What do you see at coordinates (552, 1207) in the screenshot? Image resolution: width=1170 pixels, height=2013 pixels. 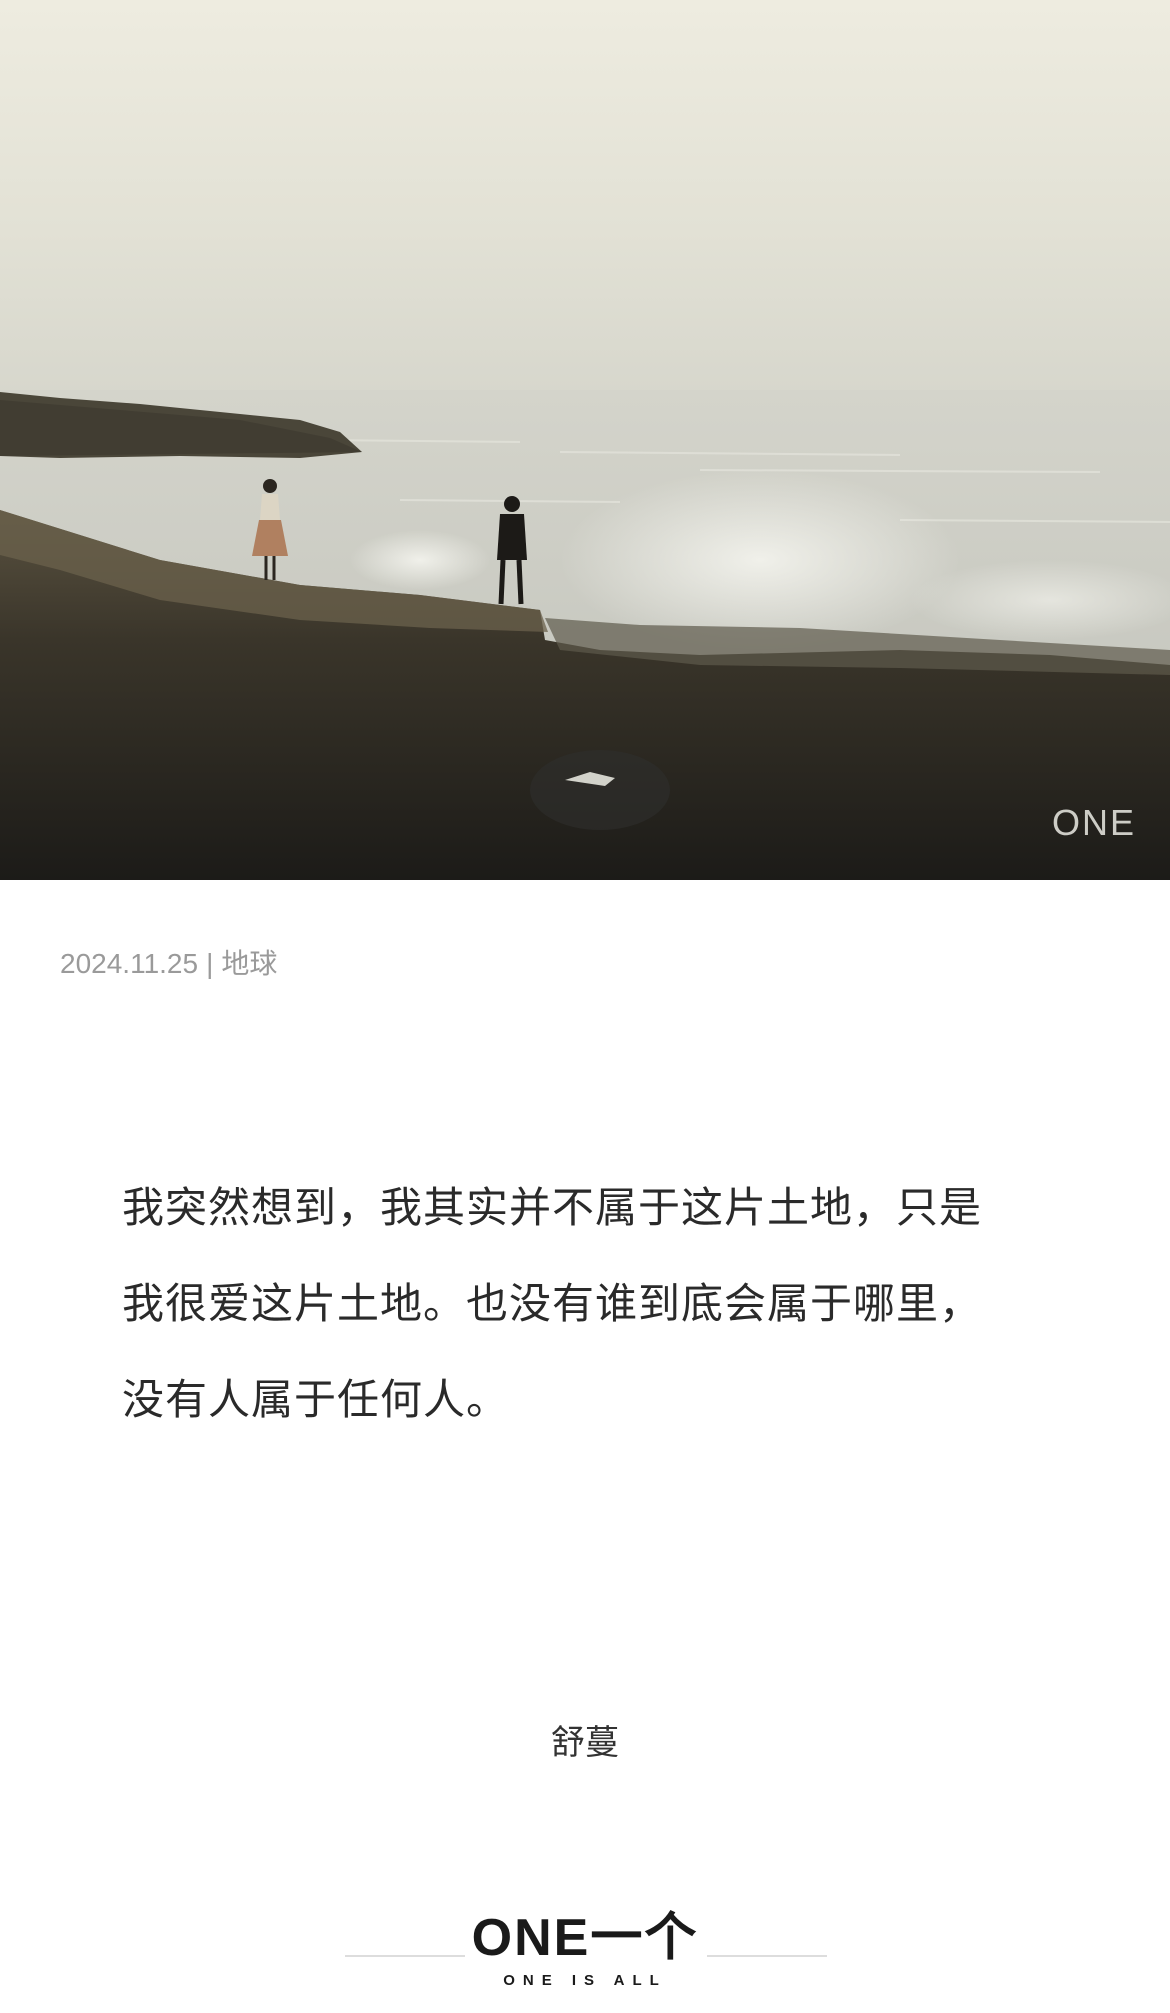 I see `quote-line: 我突然想到，我其实并不属于这片土地，只是` at bounding box center [552, 1207].